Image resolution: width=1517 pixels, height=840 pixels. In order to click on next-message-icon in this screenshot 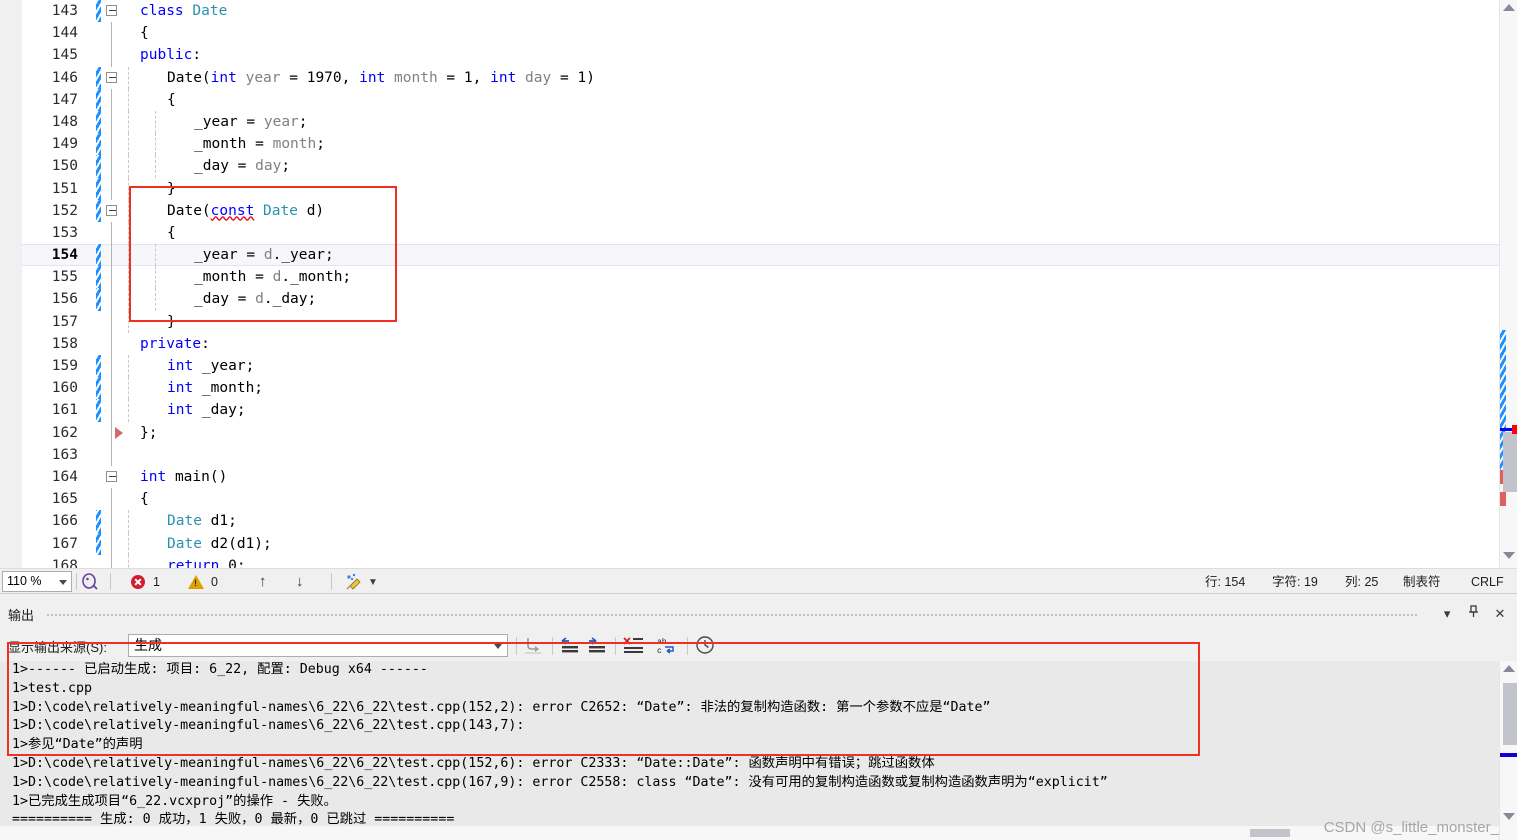, I will do `click(597, 646)`.